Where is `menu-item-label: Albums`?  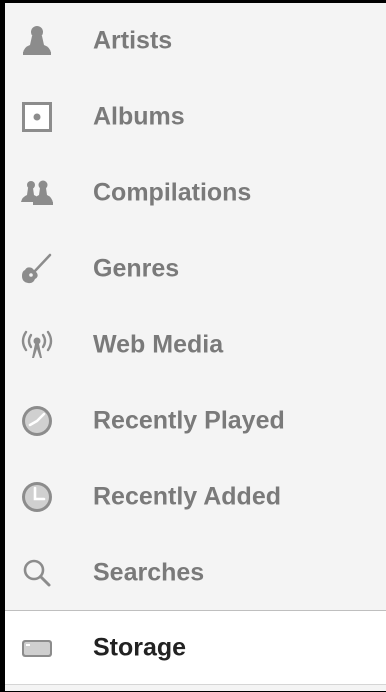
menu-item-label: Albums is located at coordinates (139, 116).